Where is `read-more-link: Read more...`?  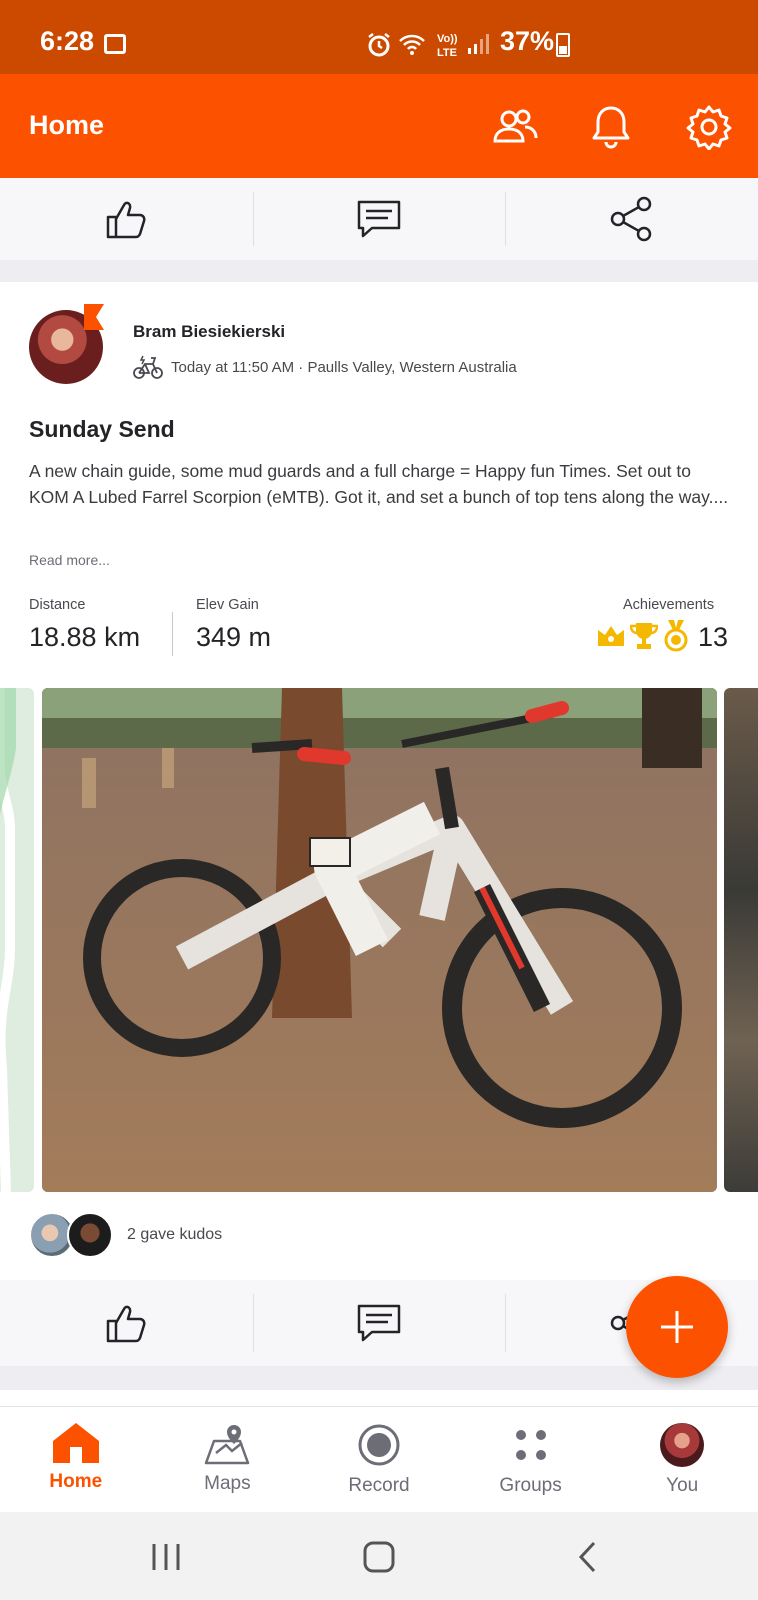 read-more-link: Read more... is located at coordinates (69, 560).